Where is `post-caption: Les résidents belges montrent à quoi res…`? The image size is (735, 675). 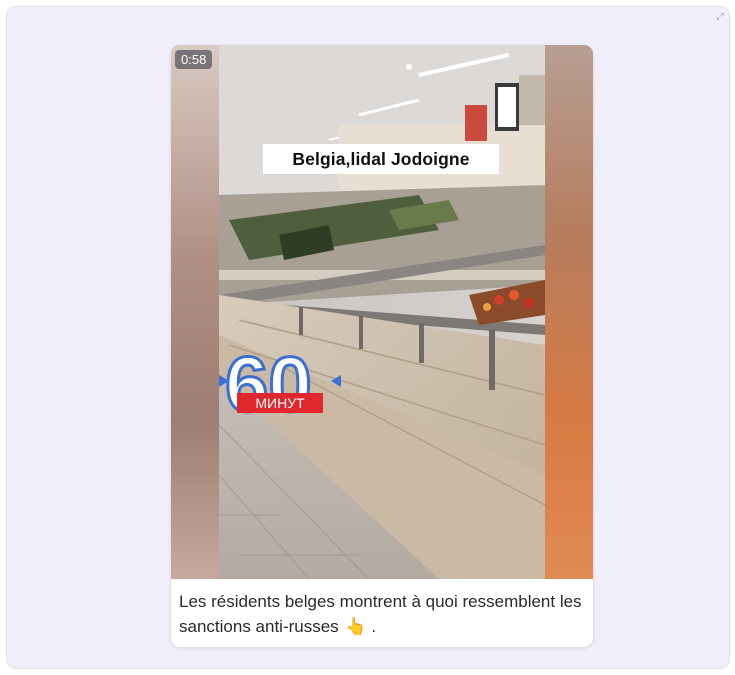
post-caption: Les résidents belges montrent à quoi res… is located at coordinates (382, 613).